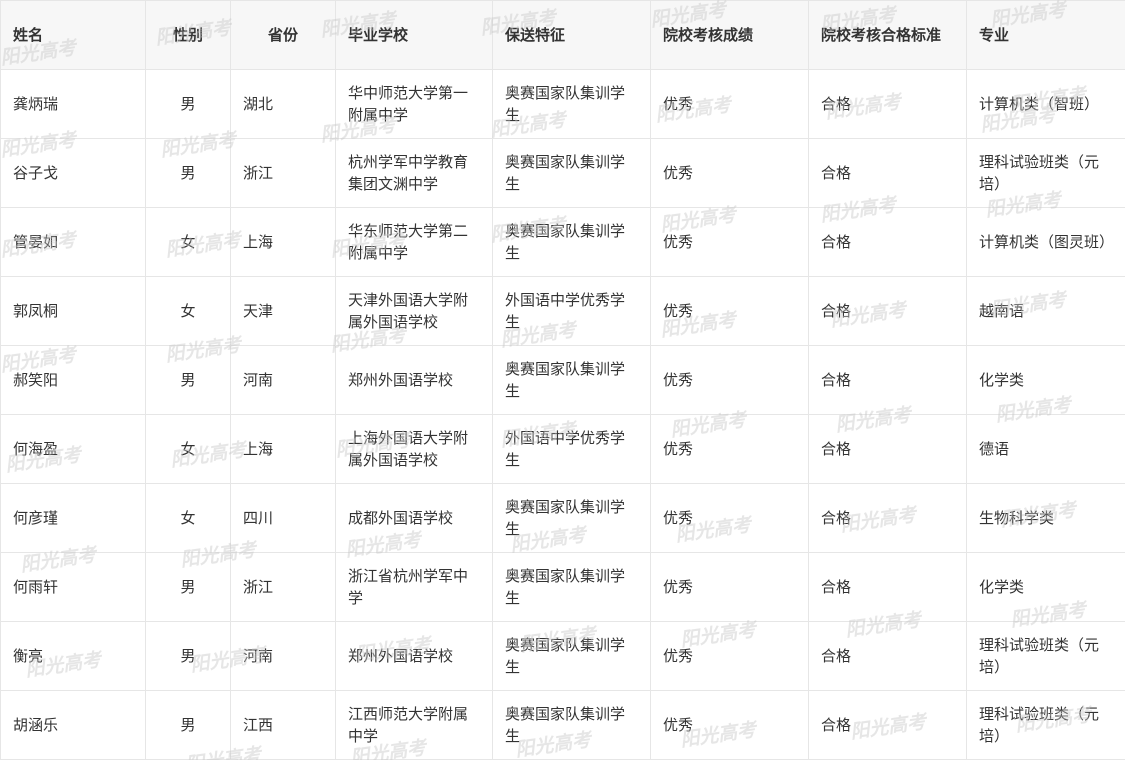  I want to click on table-row: 龚炳瑞男湖北 华中师范大学第一附属中学 奥赛国家队集训学生 优秀 合格 计算机类（智班）, so click(562, 104).